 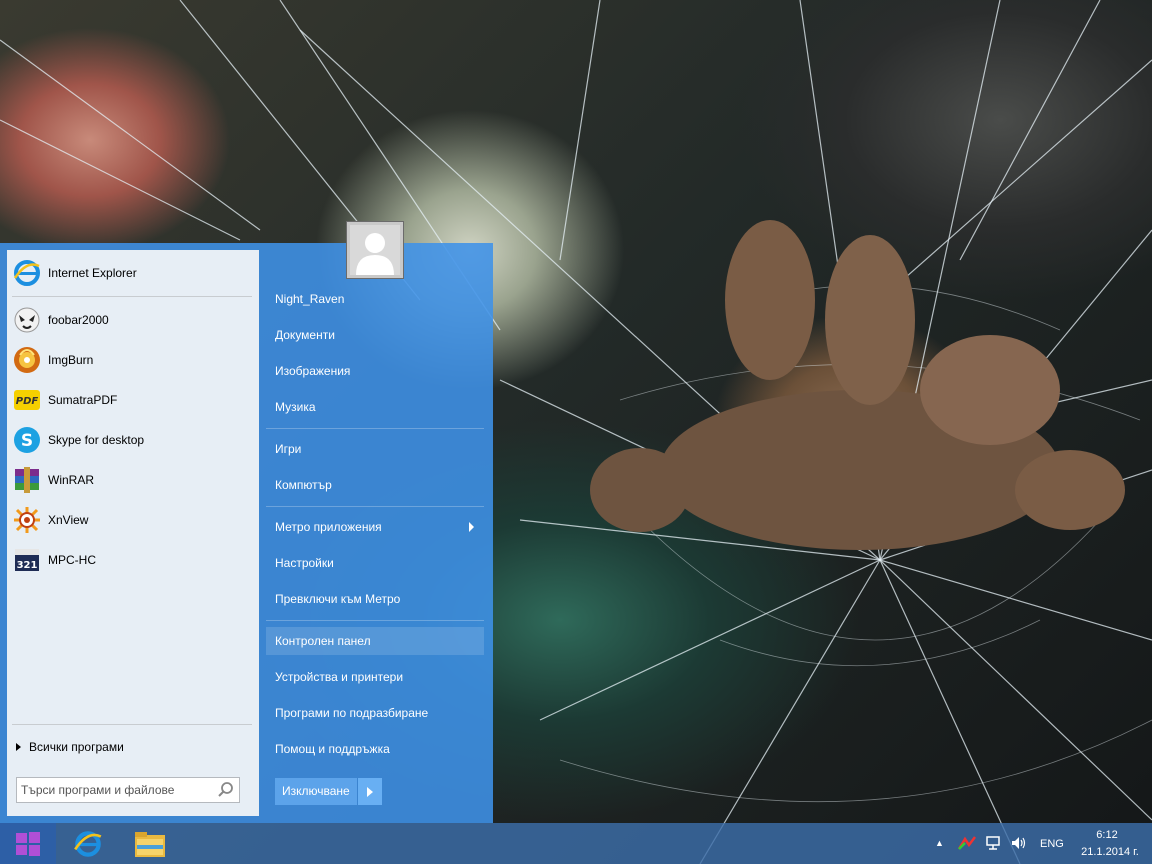 I want to click on program-imgburn: ImgBurn, so click(x=132, y=360).